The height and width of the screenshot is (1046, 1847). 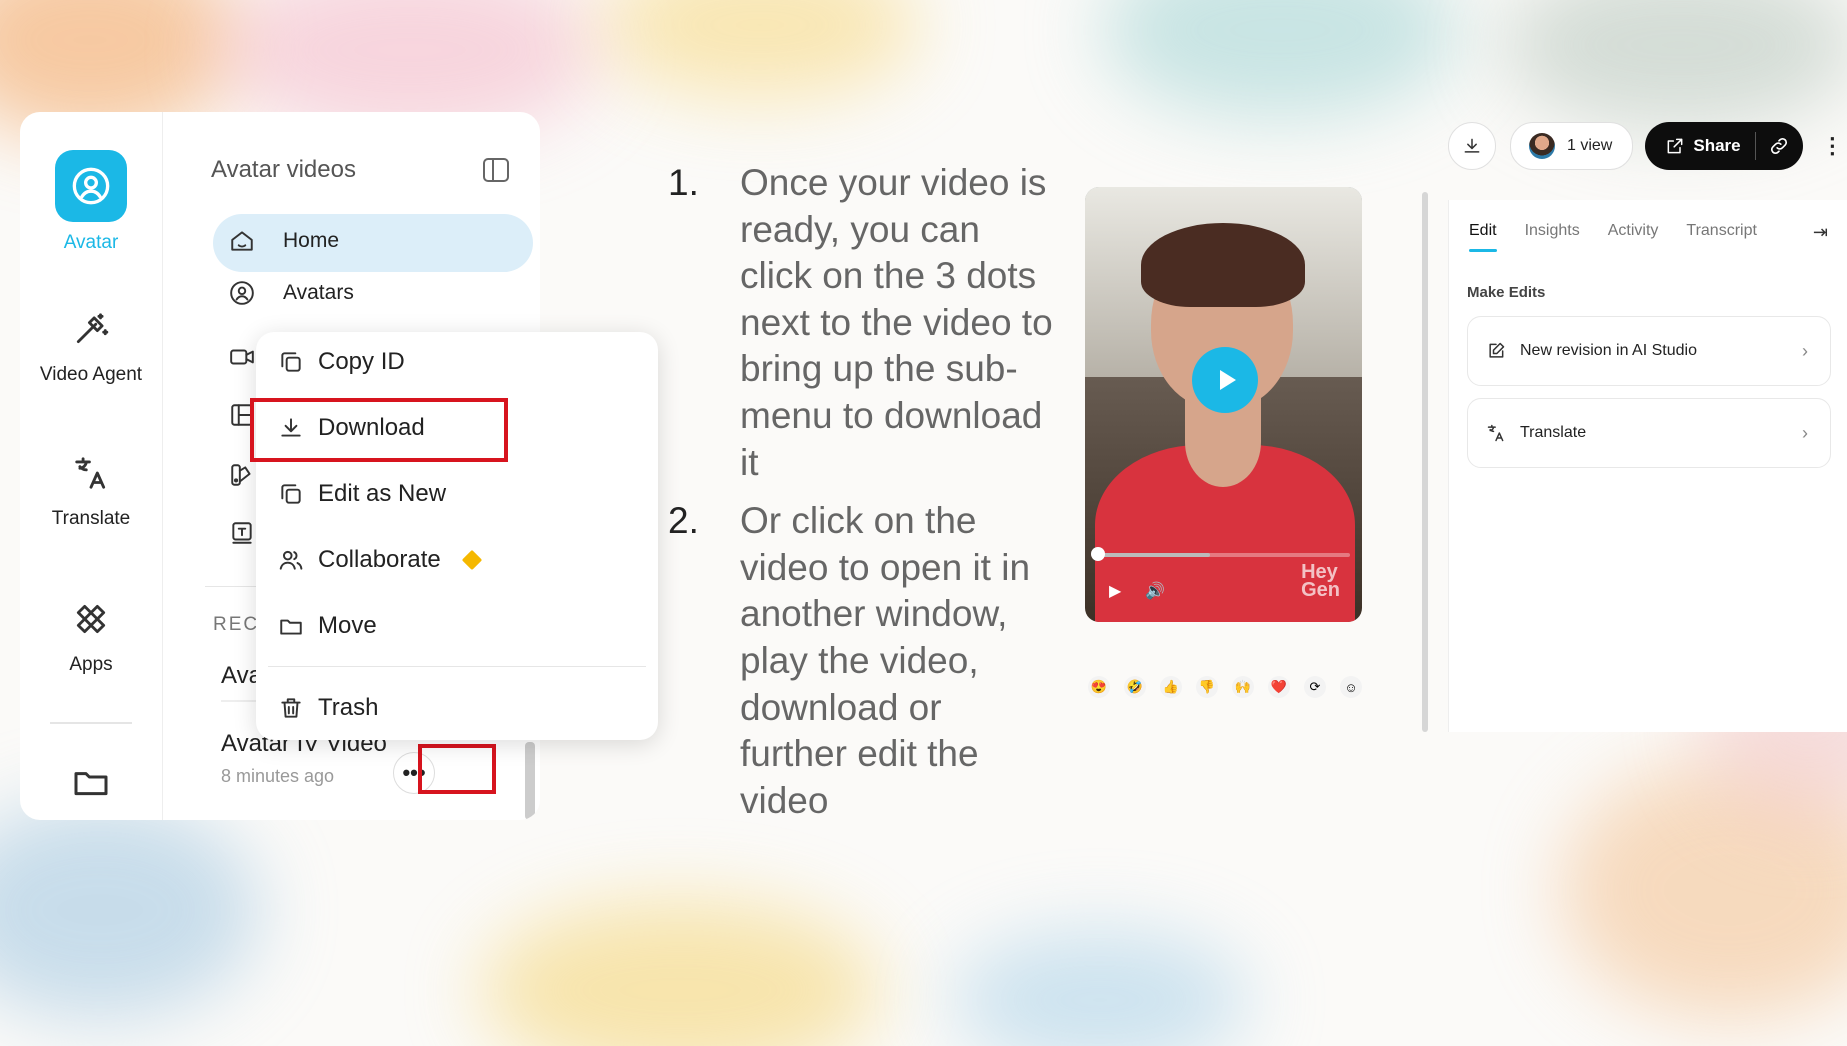 I want to click on menu-divider, so click(x=457, y=666).